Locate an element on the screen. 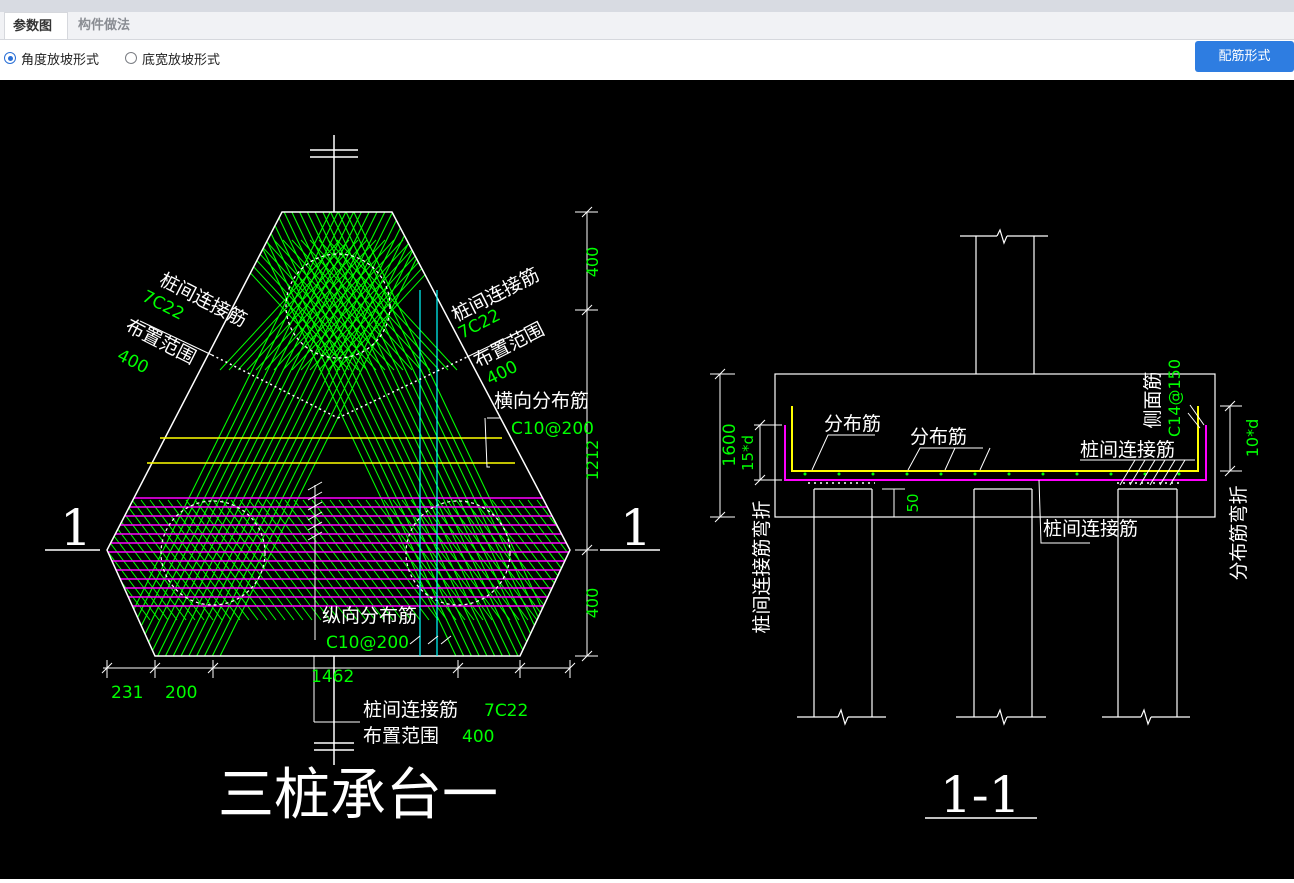  section-dist-label-1: 分布筋 is located at coordinates (852, 424).